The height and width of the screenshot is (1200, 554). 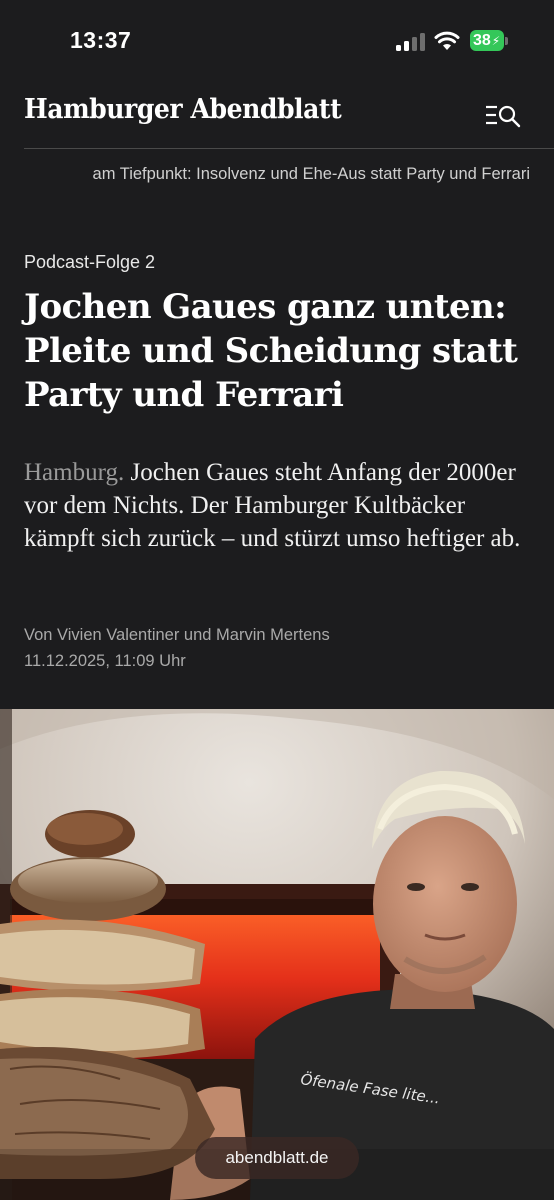 I want to click on status-time: 13:37, so click(x=101, y=40).